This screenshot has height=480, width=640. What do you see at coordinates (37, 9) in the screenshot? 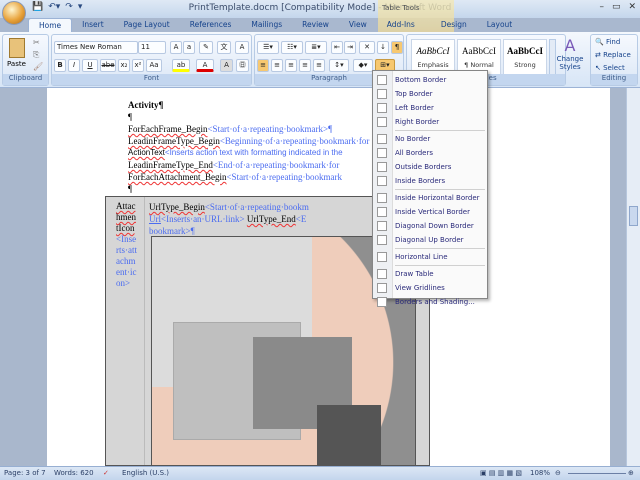
I see `save-icon: 💾` at bounding box center [37, 9].